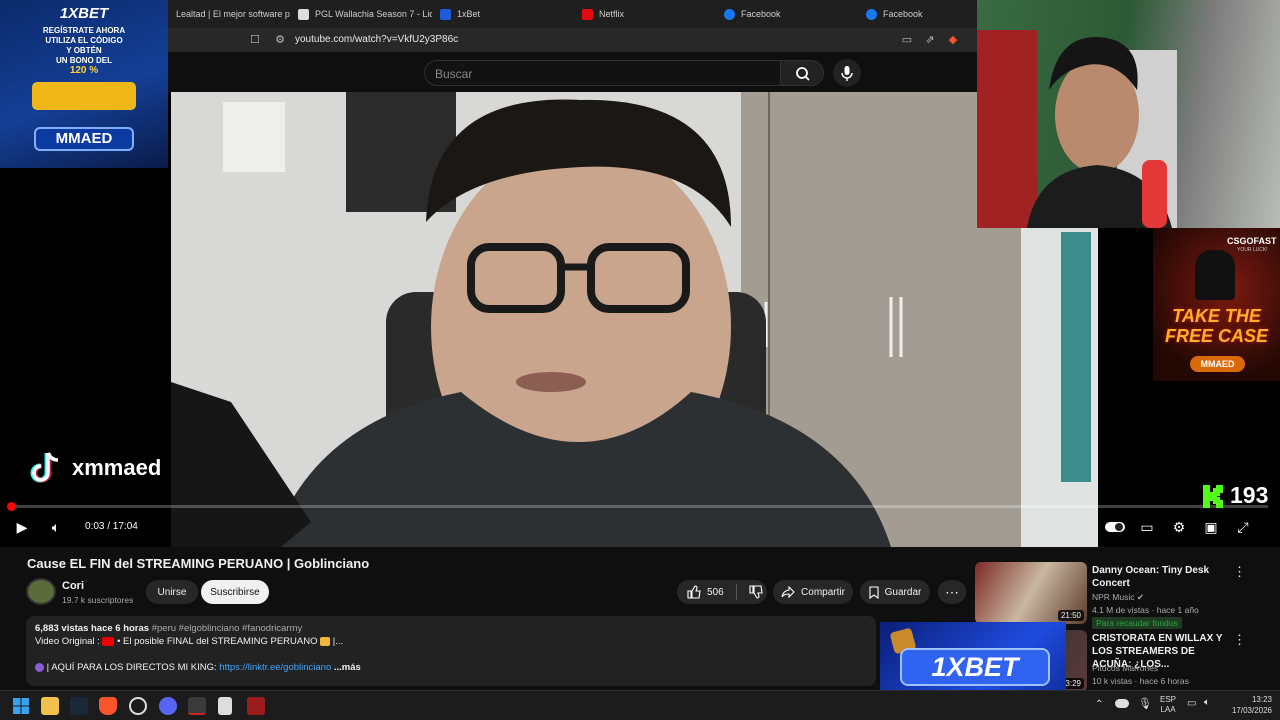 The image size is (1280, 720). What do you see at coordinates (168, 706) in the screenshot?
I see `discord-icon` at bounding box center [168, 706].